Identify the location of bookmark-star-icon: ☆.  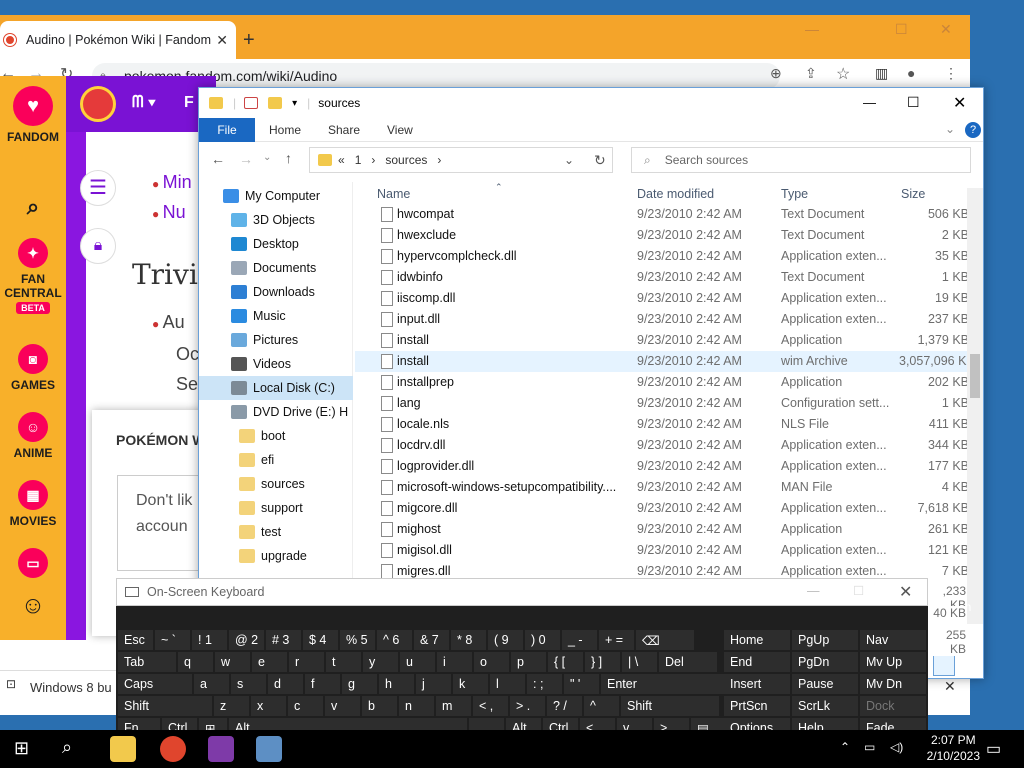
(843, 74).